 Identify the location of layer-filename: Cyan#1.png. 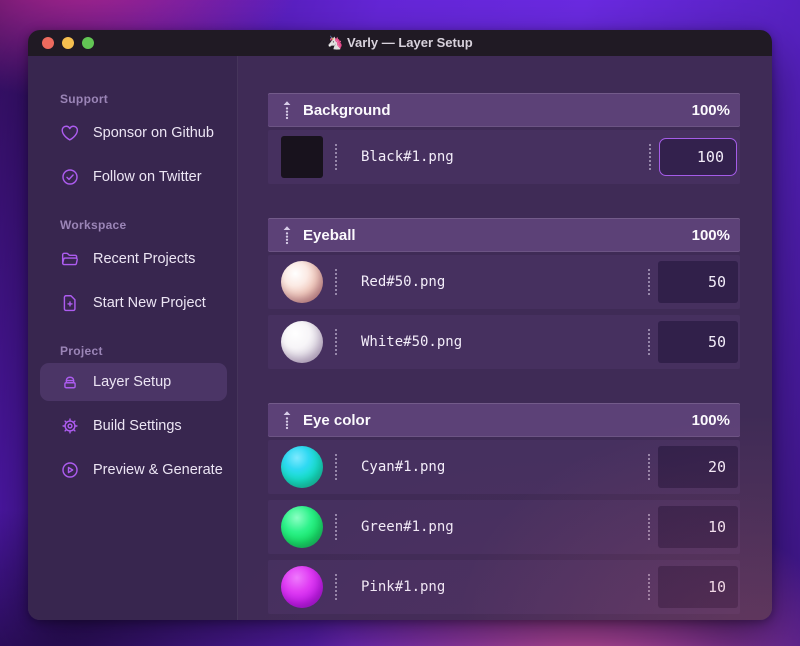
(403, 467).